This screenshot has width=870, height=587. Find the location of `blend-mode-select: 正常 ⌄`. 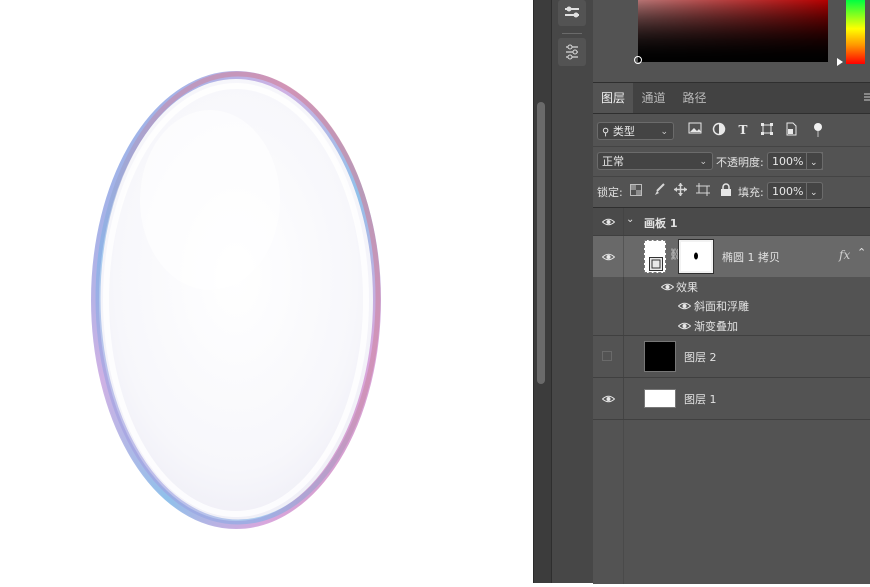

blend-mode-select: 正常 ⌄ is located at coordinates (655, 161).